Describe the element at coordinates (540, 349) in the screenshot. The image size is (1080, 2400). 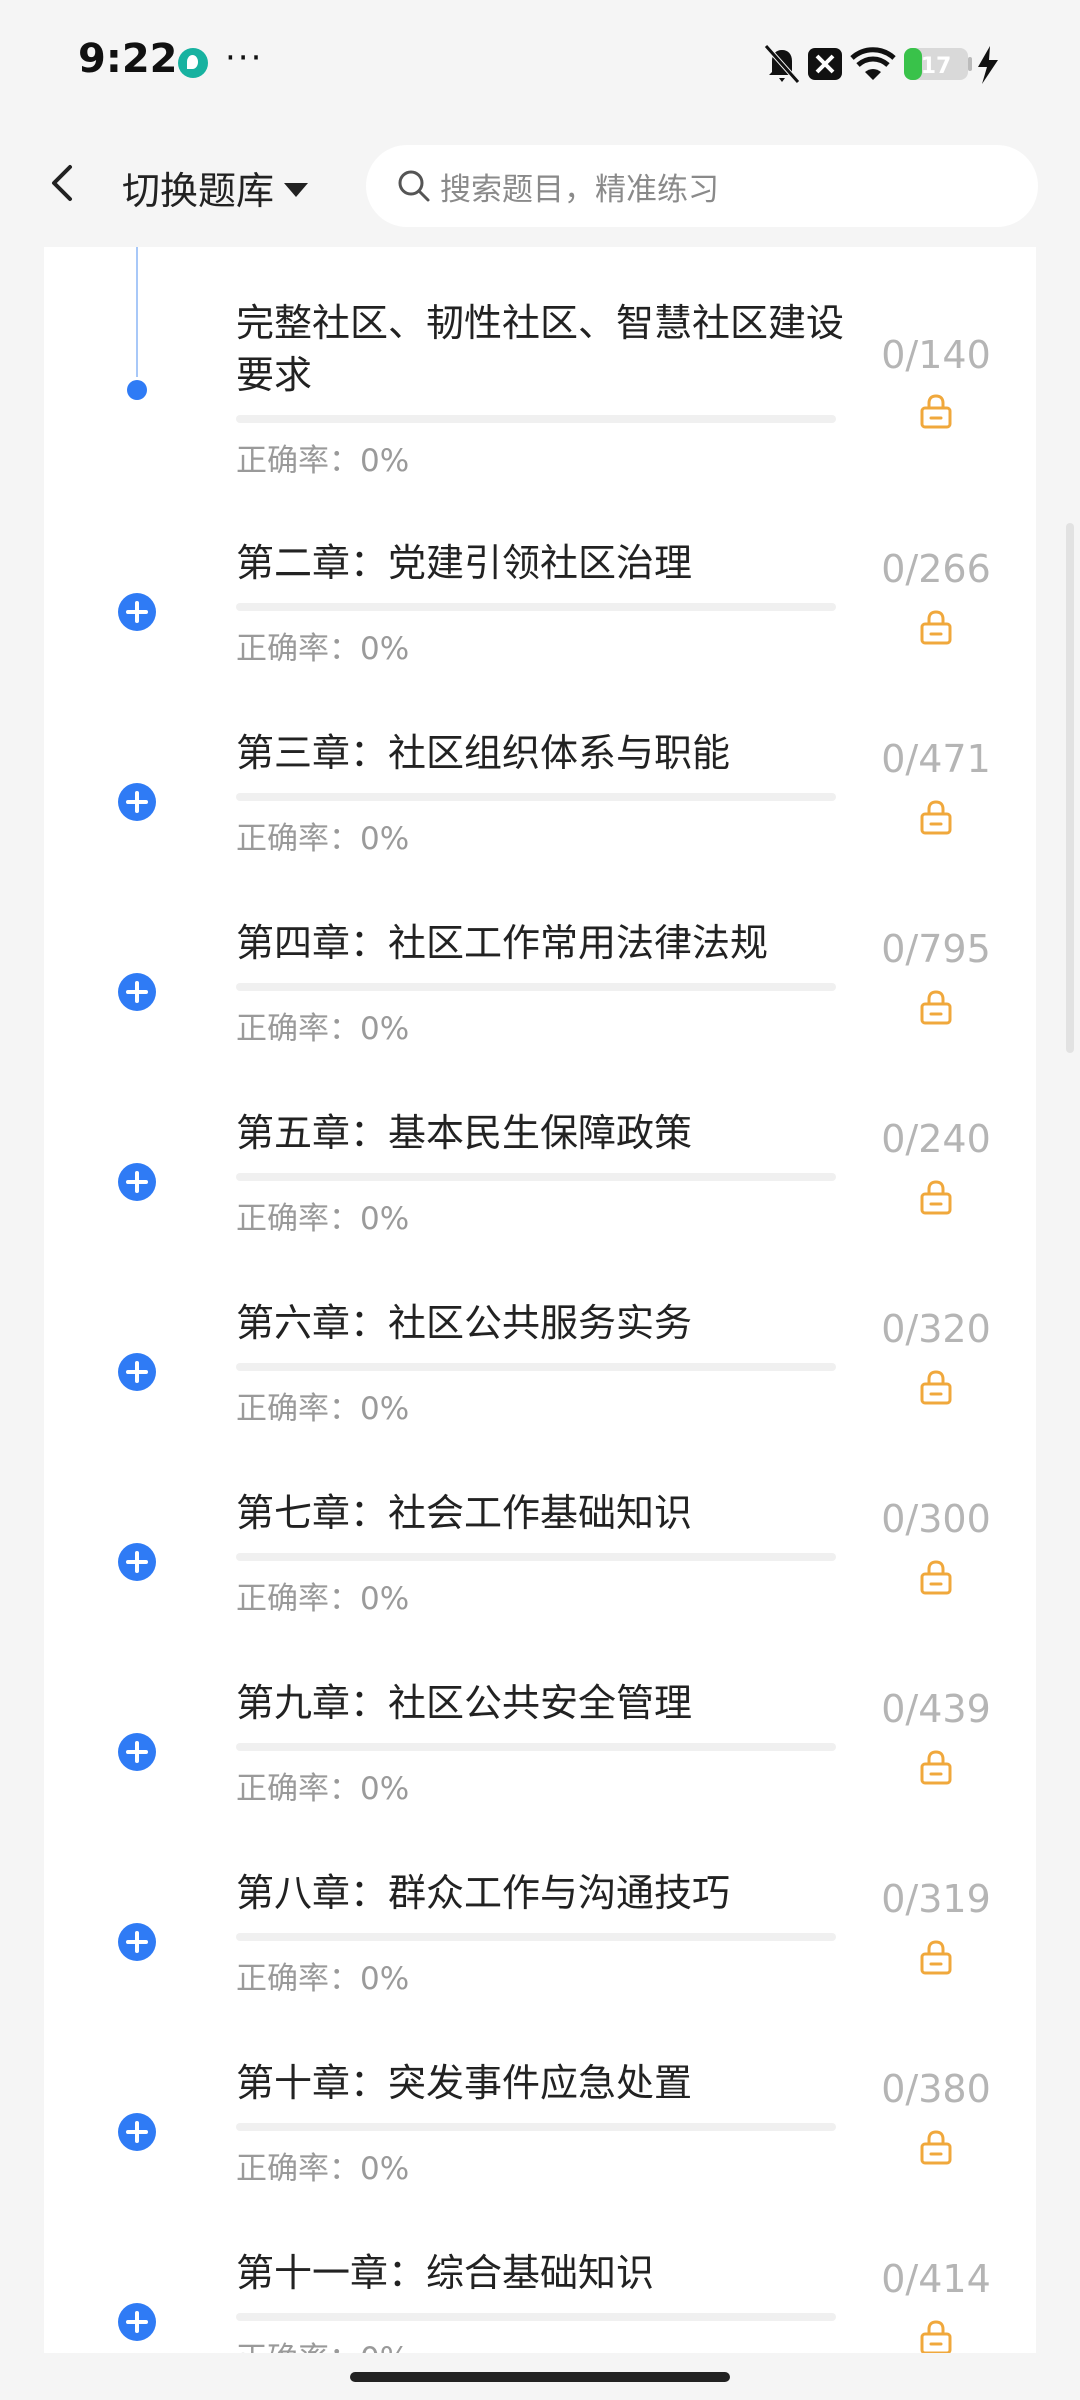
I see `chapter-title: 完整社区、韧性社区、智慧社区建设要求` at that location.